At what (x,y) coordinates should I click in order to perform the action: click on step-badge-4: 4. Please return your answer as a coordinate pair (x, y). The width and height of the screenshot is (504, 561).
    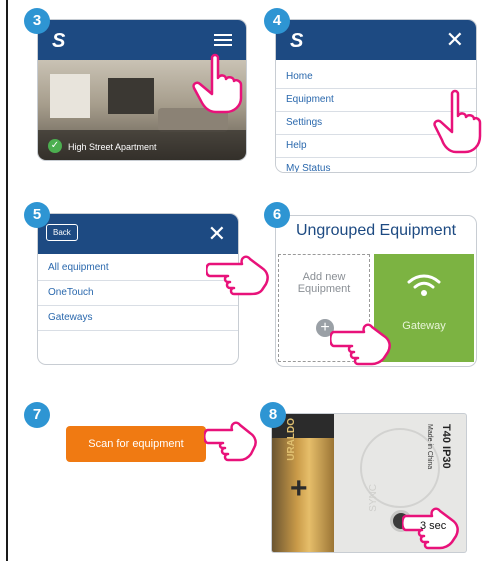
    Looking at the image, I should click on (277, 21).